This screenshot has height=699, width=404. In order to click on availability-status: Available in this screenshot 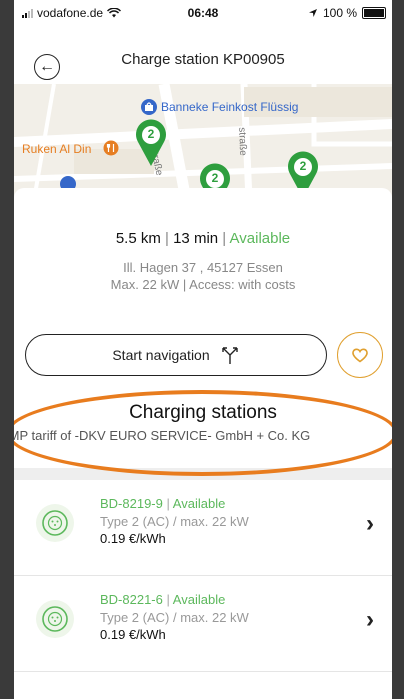, I will do `click(260, 238)`.